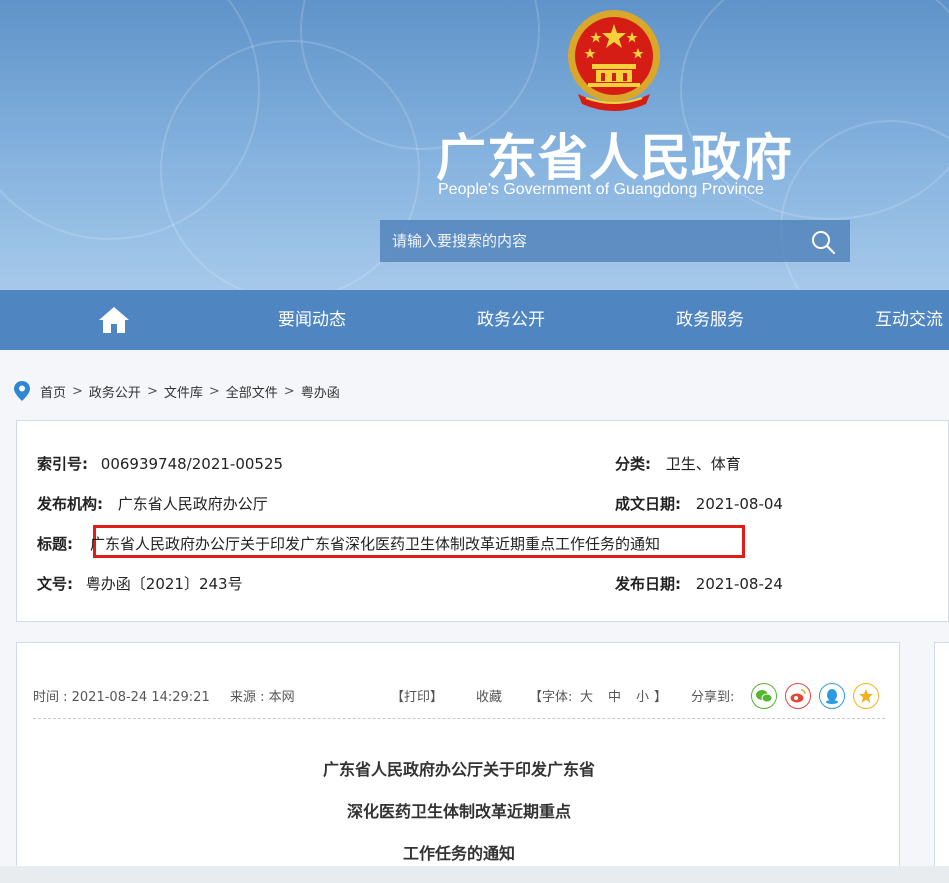  Describe the element at coordinates (661, 697) in the screenshot. I see `font-size-bracket: 】` at that location.